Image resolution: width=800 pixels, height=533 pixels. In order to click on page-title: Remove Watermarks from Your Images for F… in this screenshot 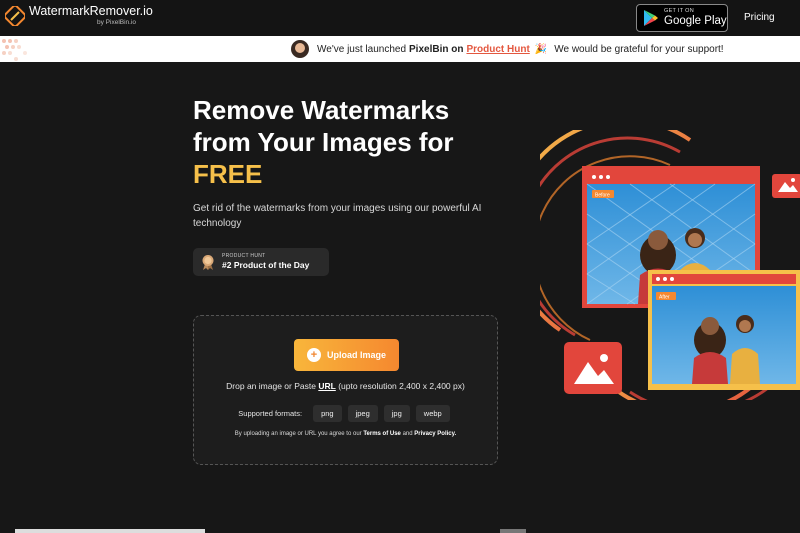, I will do `click(353, 142)`.